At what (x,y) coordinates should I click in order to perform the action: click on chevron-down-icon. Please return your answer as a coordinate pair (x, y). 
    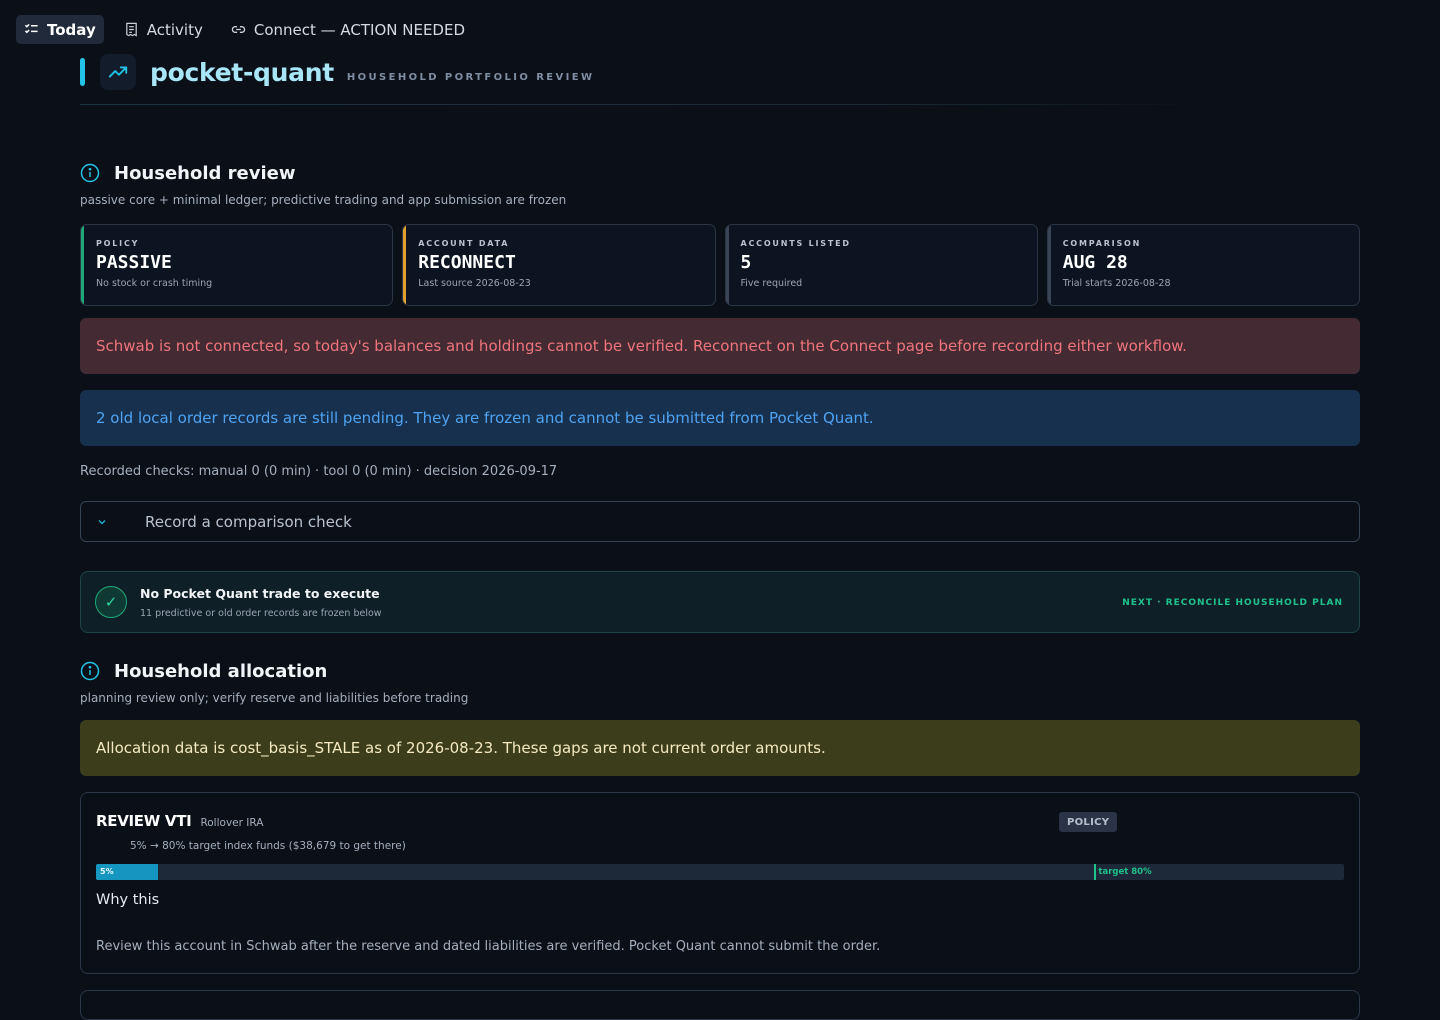
    Looking at the image, I should click on (102, 522).